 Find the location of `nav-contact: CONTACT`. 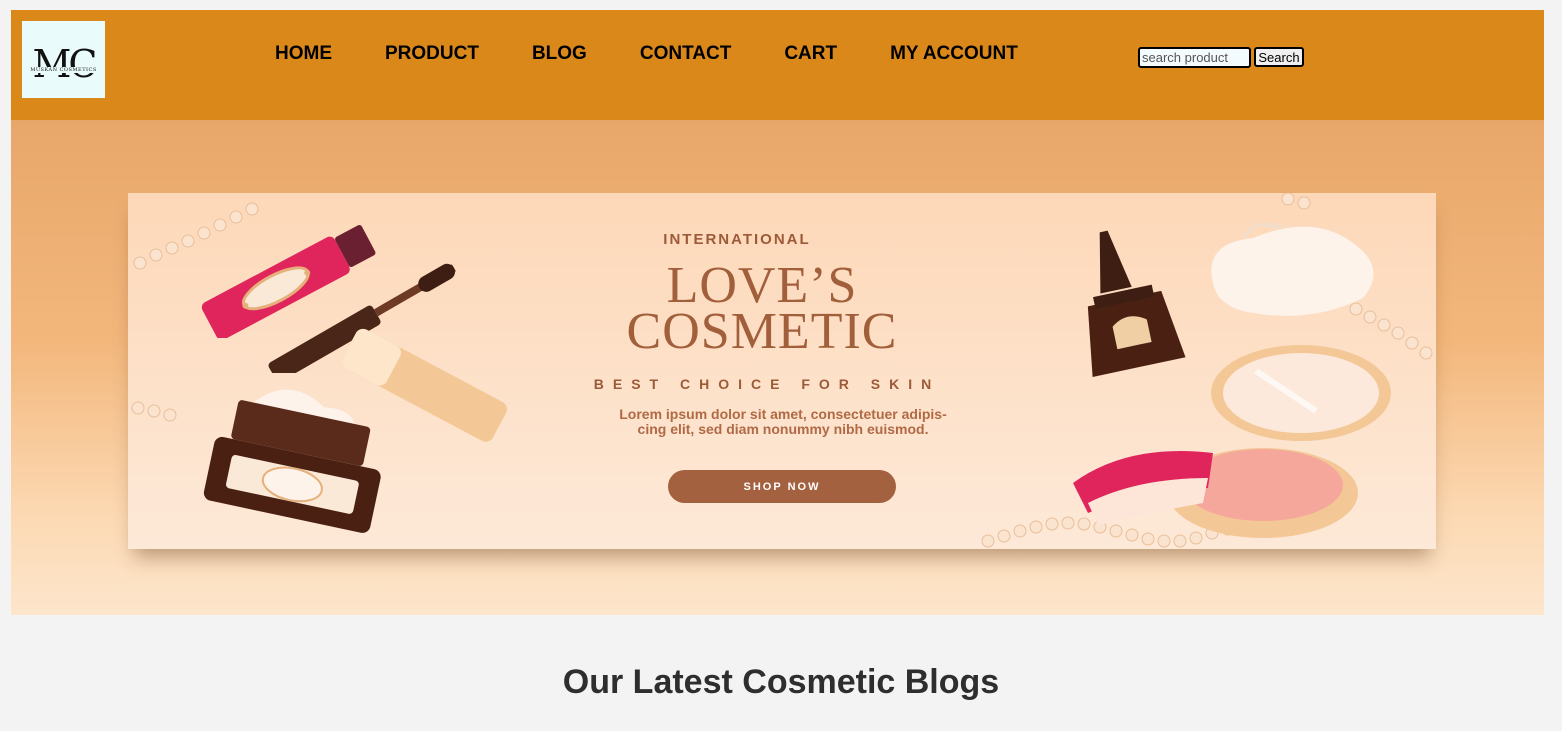

nav-contact: CONTACT is located at coordinates (685, 54).